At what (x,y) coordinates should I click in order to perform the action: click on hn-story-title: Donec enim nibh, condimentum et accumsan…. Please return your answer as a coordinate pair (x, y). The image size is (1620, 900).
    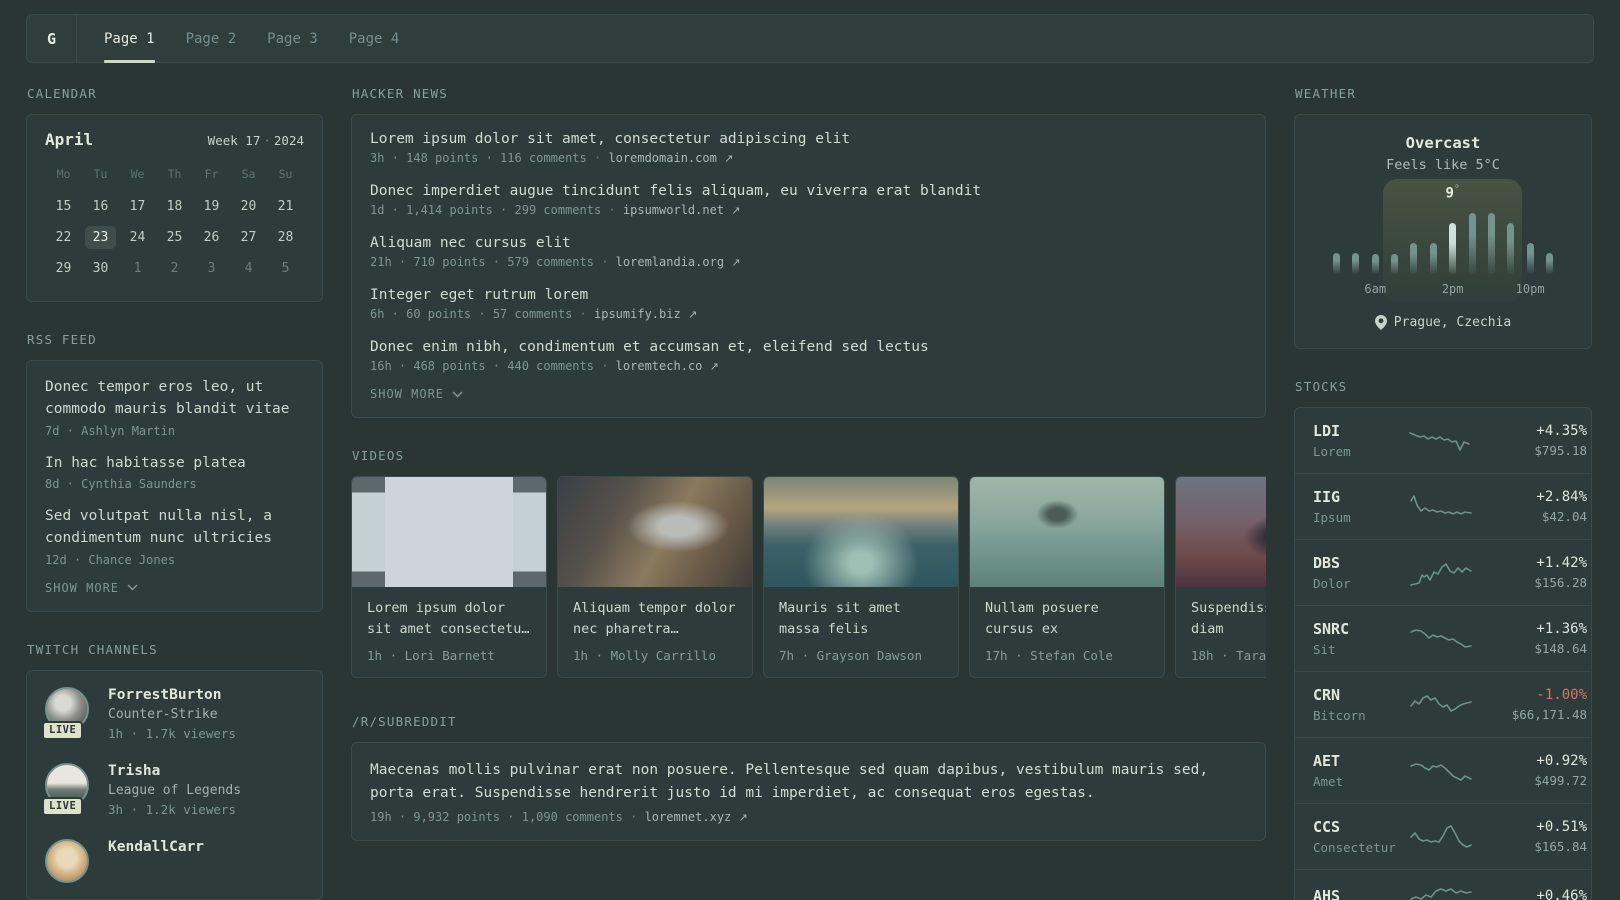
    Looking at the image, I should click on (808, 347).